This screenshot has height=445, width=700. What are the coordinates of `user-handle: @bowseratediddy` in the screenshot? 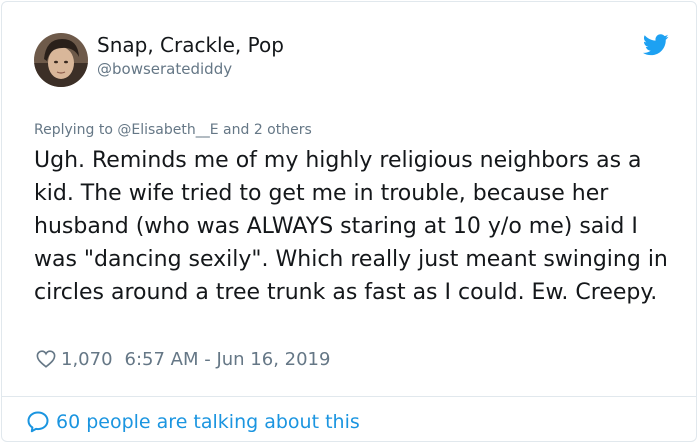 It's located at (164, 69).